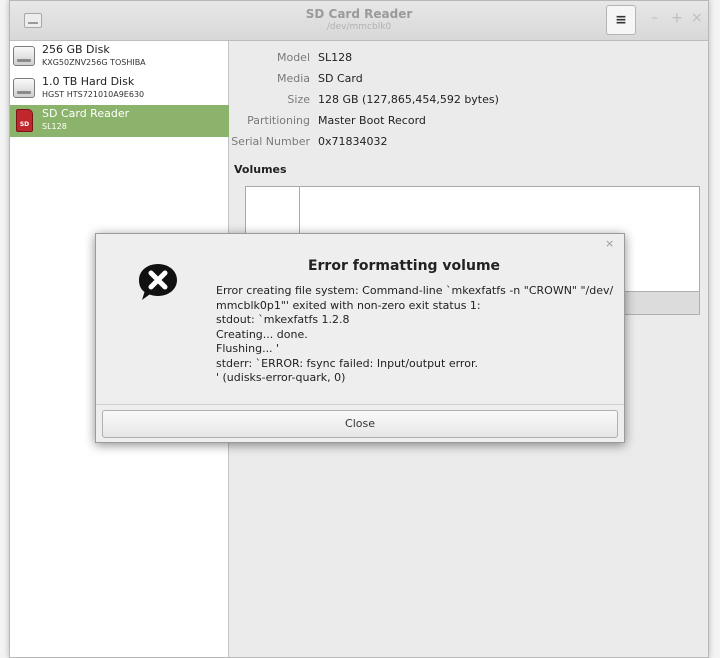 This screenshot has width=720, height=658. What do you see at coordinates (335, 57) in the screenshot?
I see `model-value: SL128` at bounding box center [335, 57].